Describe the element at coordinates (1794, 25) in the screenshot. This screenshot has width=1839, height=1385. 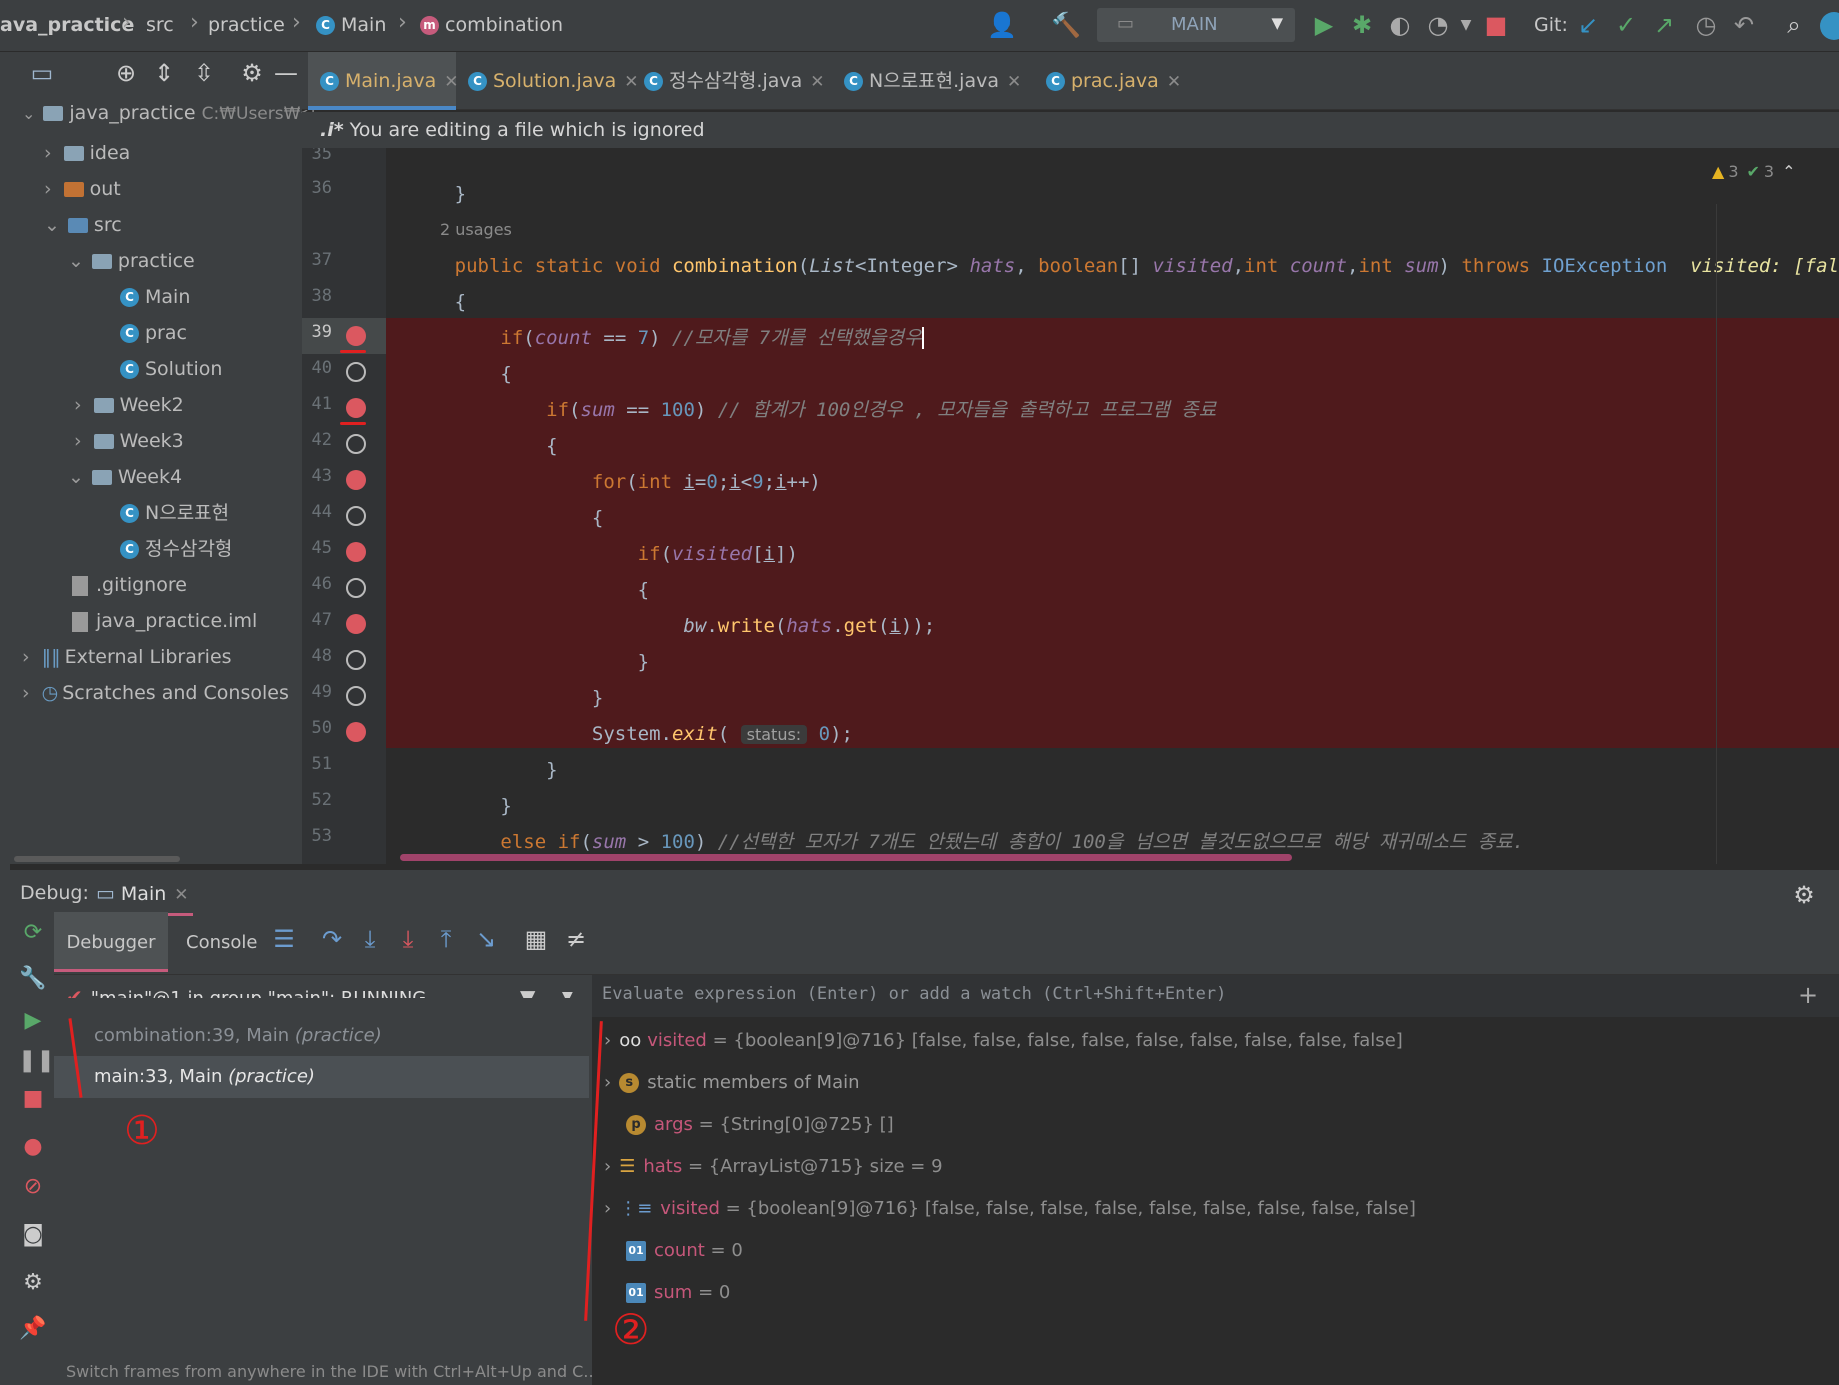
I see `search-icon: ⌕` at that location.